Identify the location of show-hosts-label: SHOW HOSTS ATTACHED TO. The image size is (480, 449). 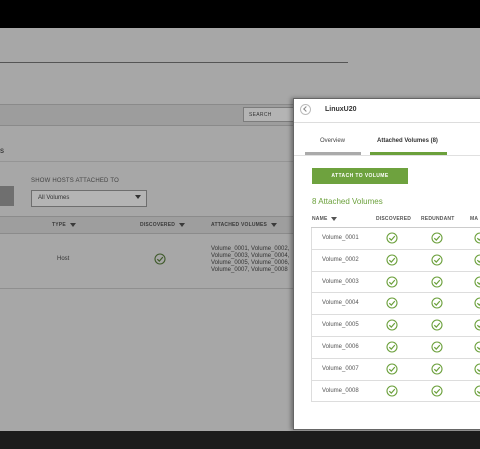
(75, 181).